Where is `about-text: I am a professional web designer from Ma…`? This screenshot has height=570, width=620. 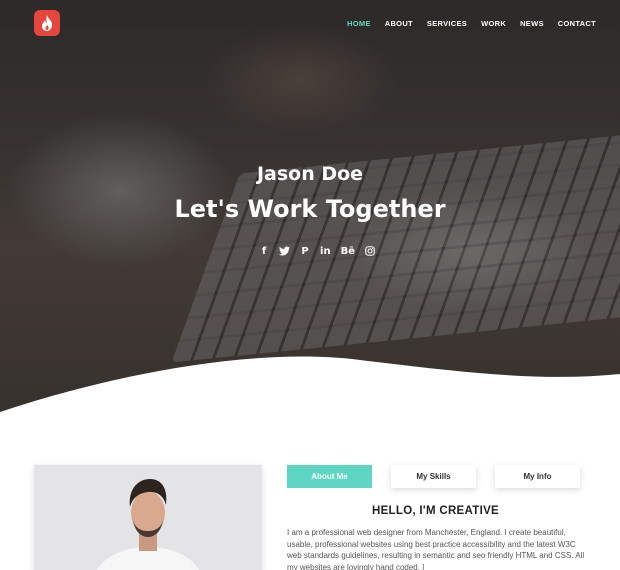
about-text: I am a professional web designer from Ma… is located at coordinates (436, 549).